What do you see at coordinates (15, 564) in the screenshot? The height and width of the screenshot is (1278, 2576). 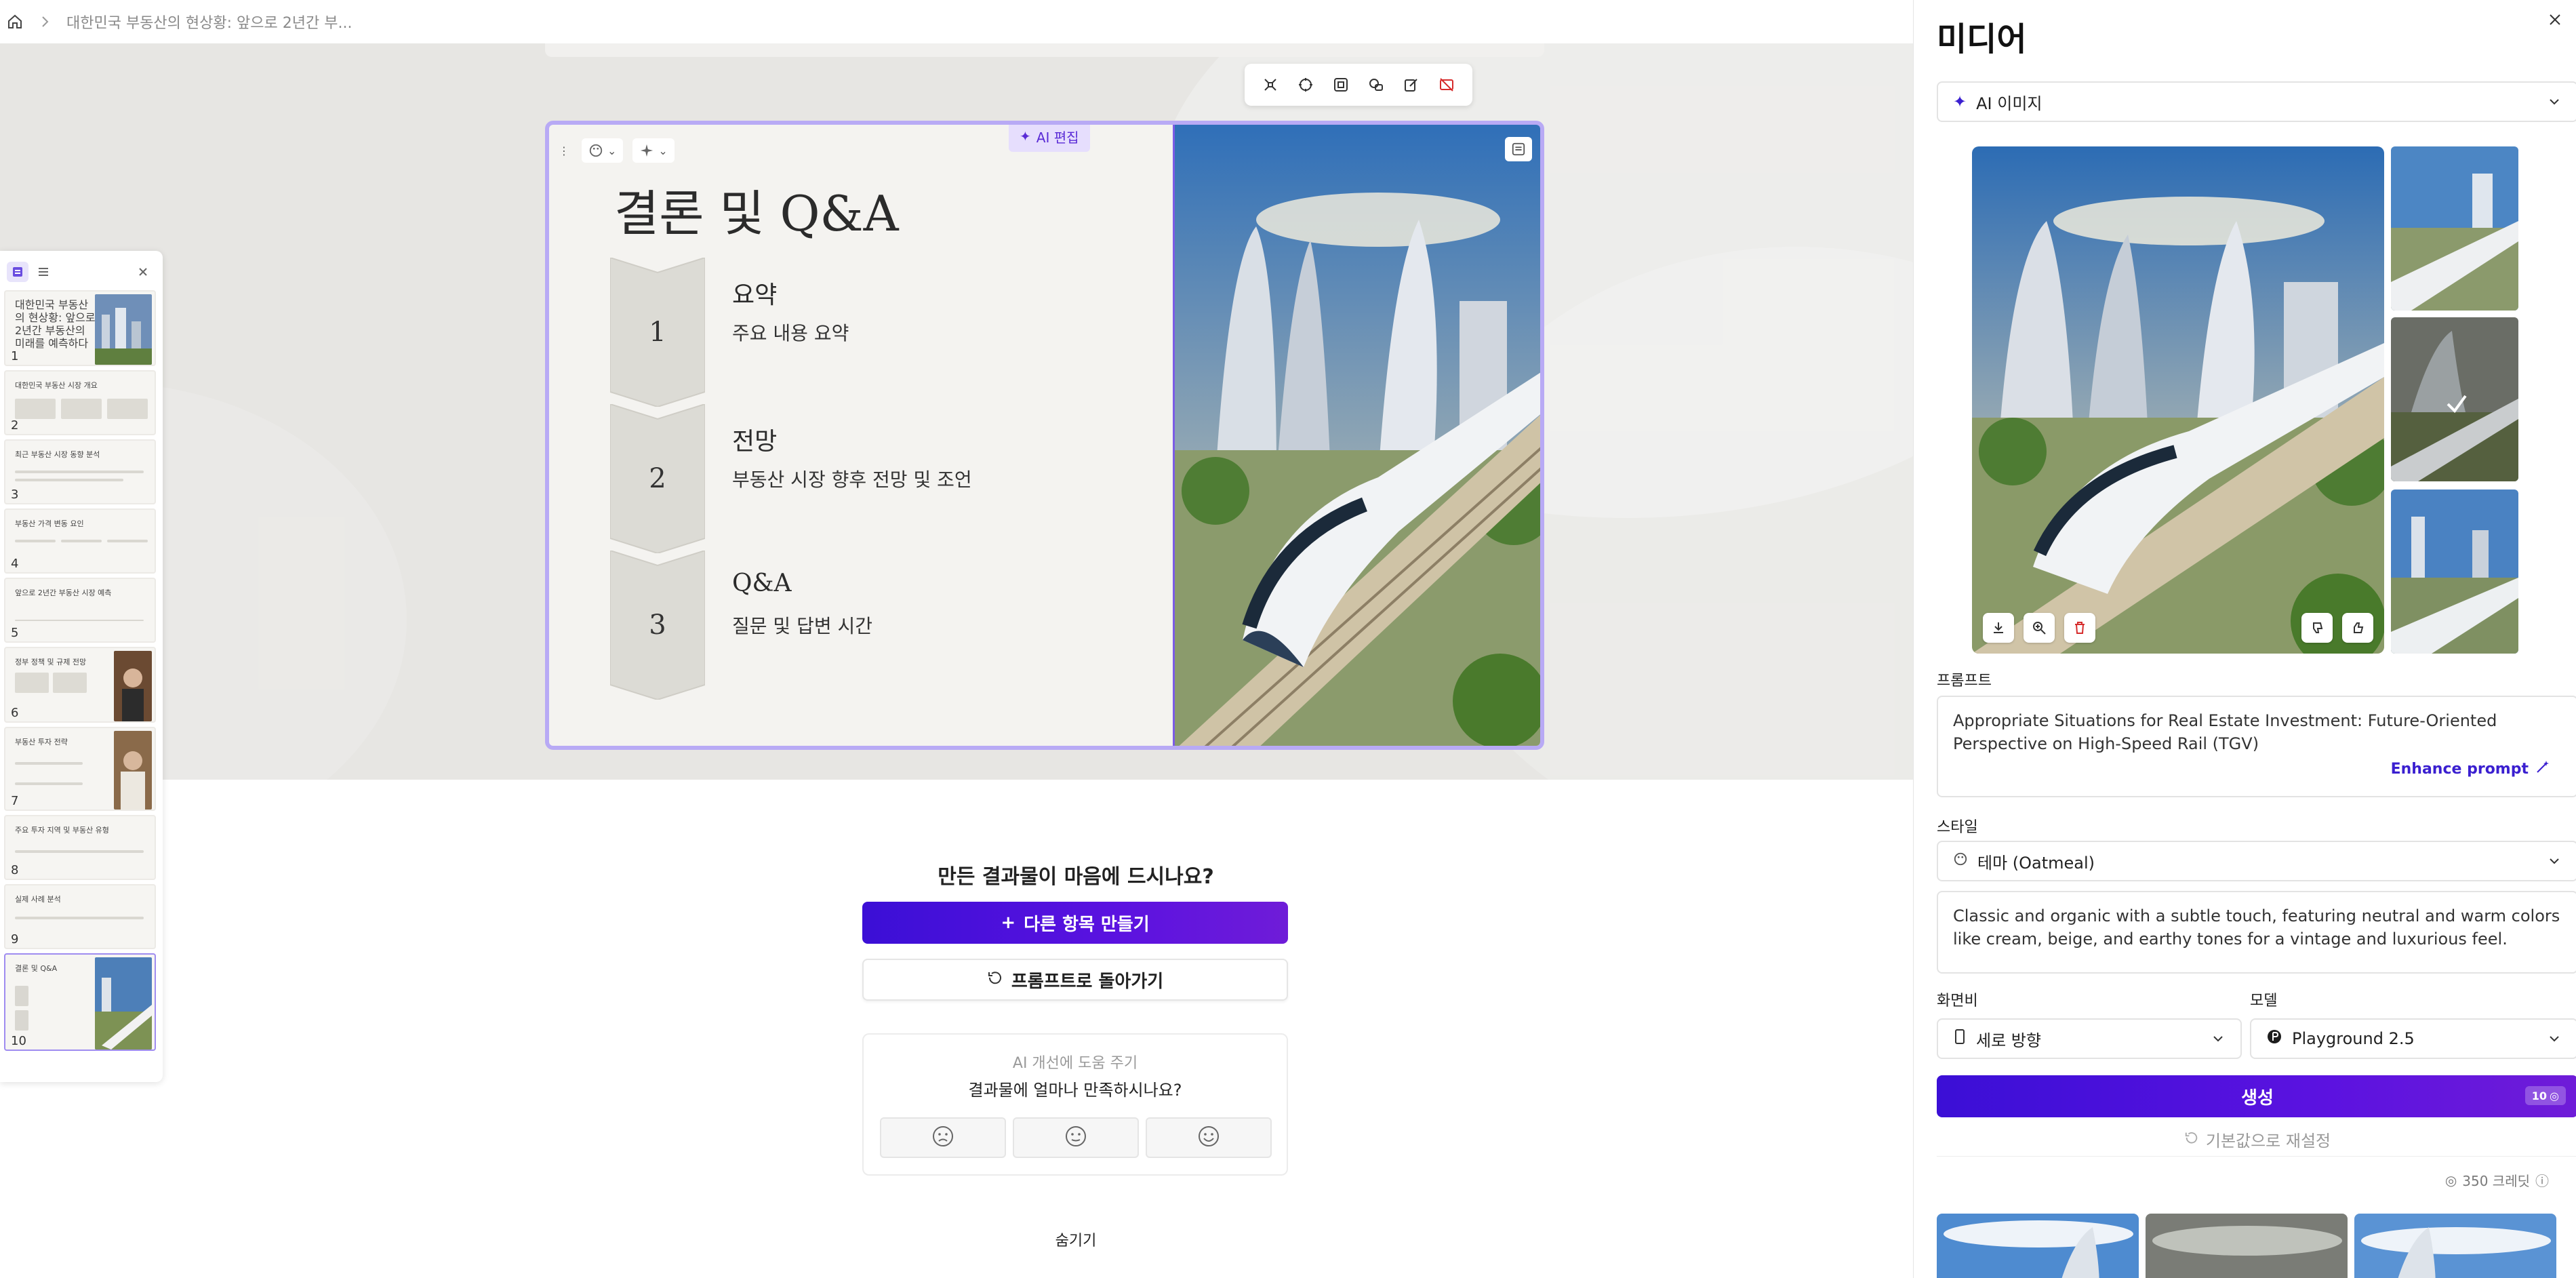 I see `thumbnail-number: 4` at bounding box center [15, 564].